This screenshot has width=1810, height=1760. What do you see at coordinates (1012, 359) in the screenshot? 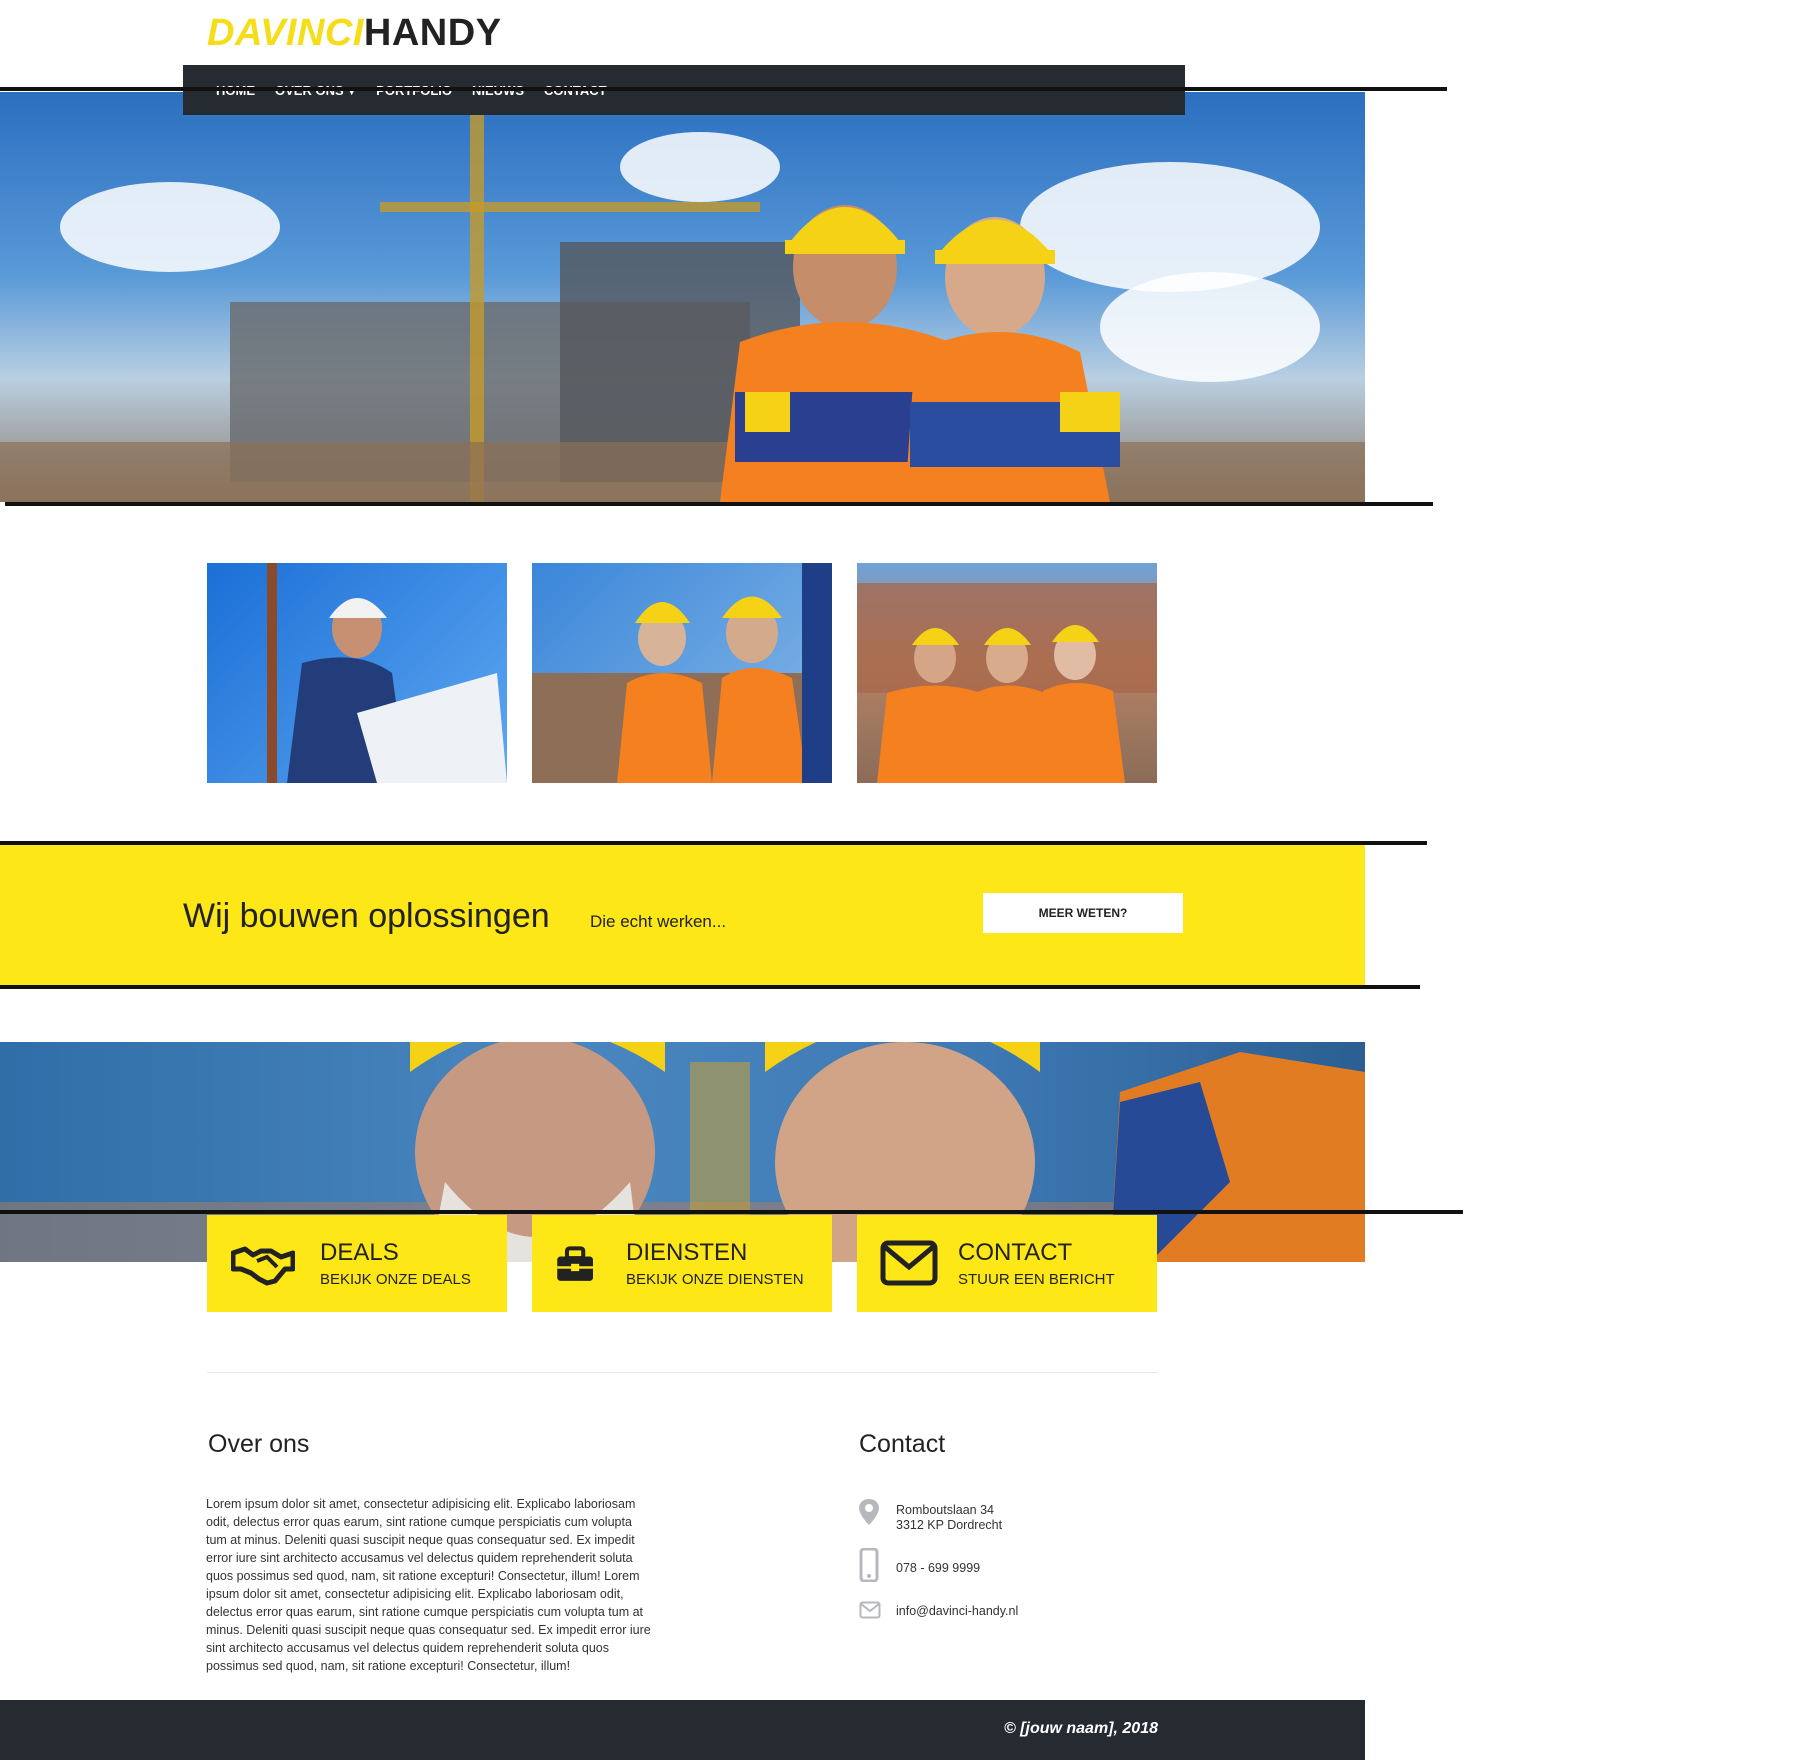
I see `worker-right-illustration` at bounding box center [1012, 359].